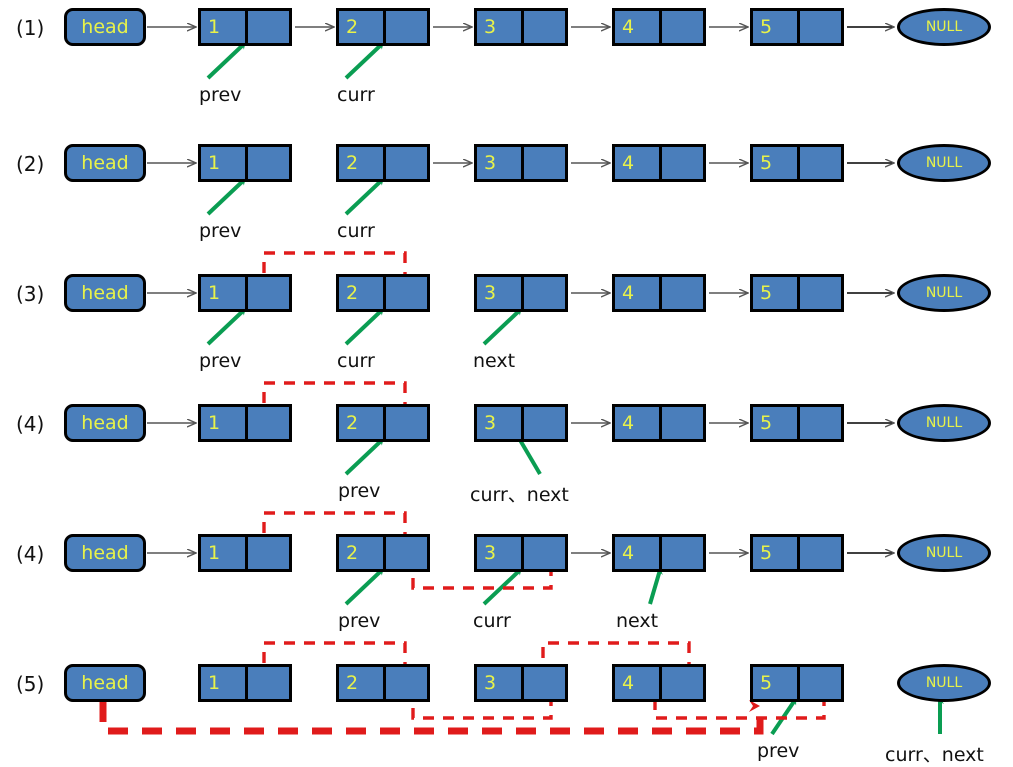 This screenshot has height=767, width=1013. Describe the element at coordinates (220, 361) in the screenshot. I see `pointer-label-prev-row3: prev` at that location.